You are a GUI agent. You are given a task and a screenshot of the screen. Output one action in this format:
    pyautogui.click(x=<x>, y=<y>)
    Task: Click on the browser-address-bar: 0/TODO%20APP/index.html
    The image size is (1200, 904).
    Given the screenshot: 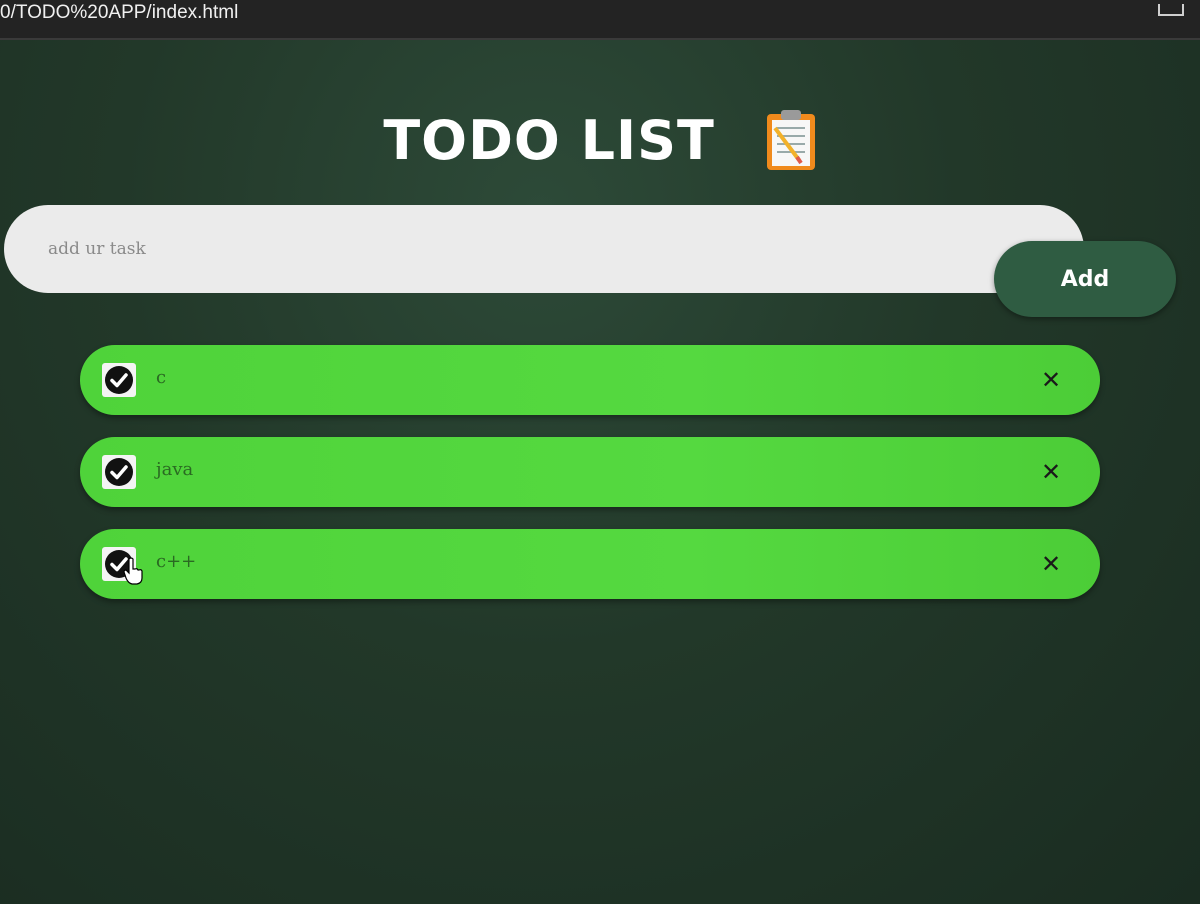 What is the action you would take?
    pyautogui.click(x=600, y=20)
    